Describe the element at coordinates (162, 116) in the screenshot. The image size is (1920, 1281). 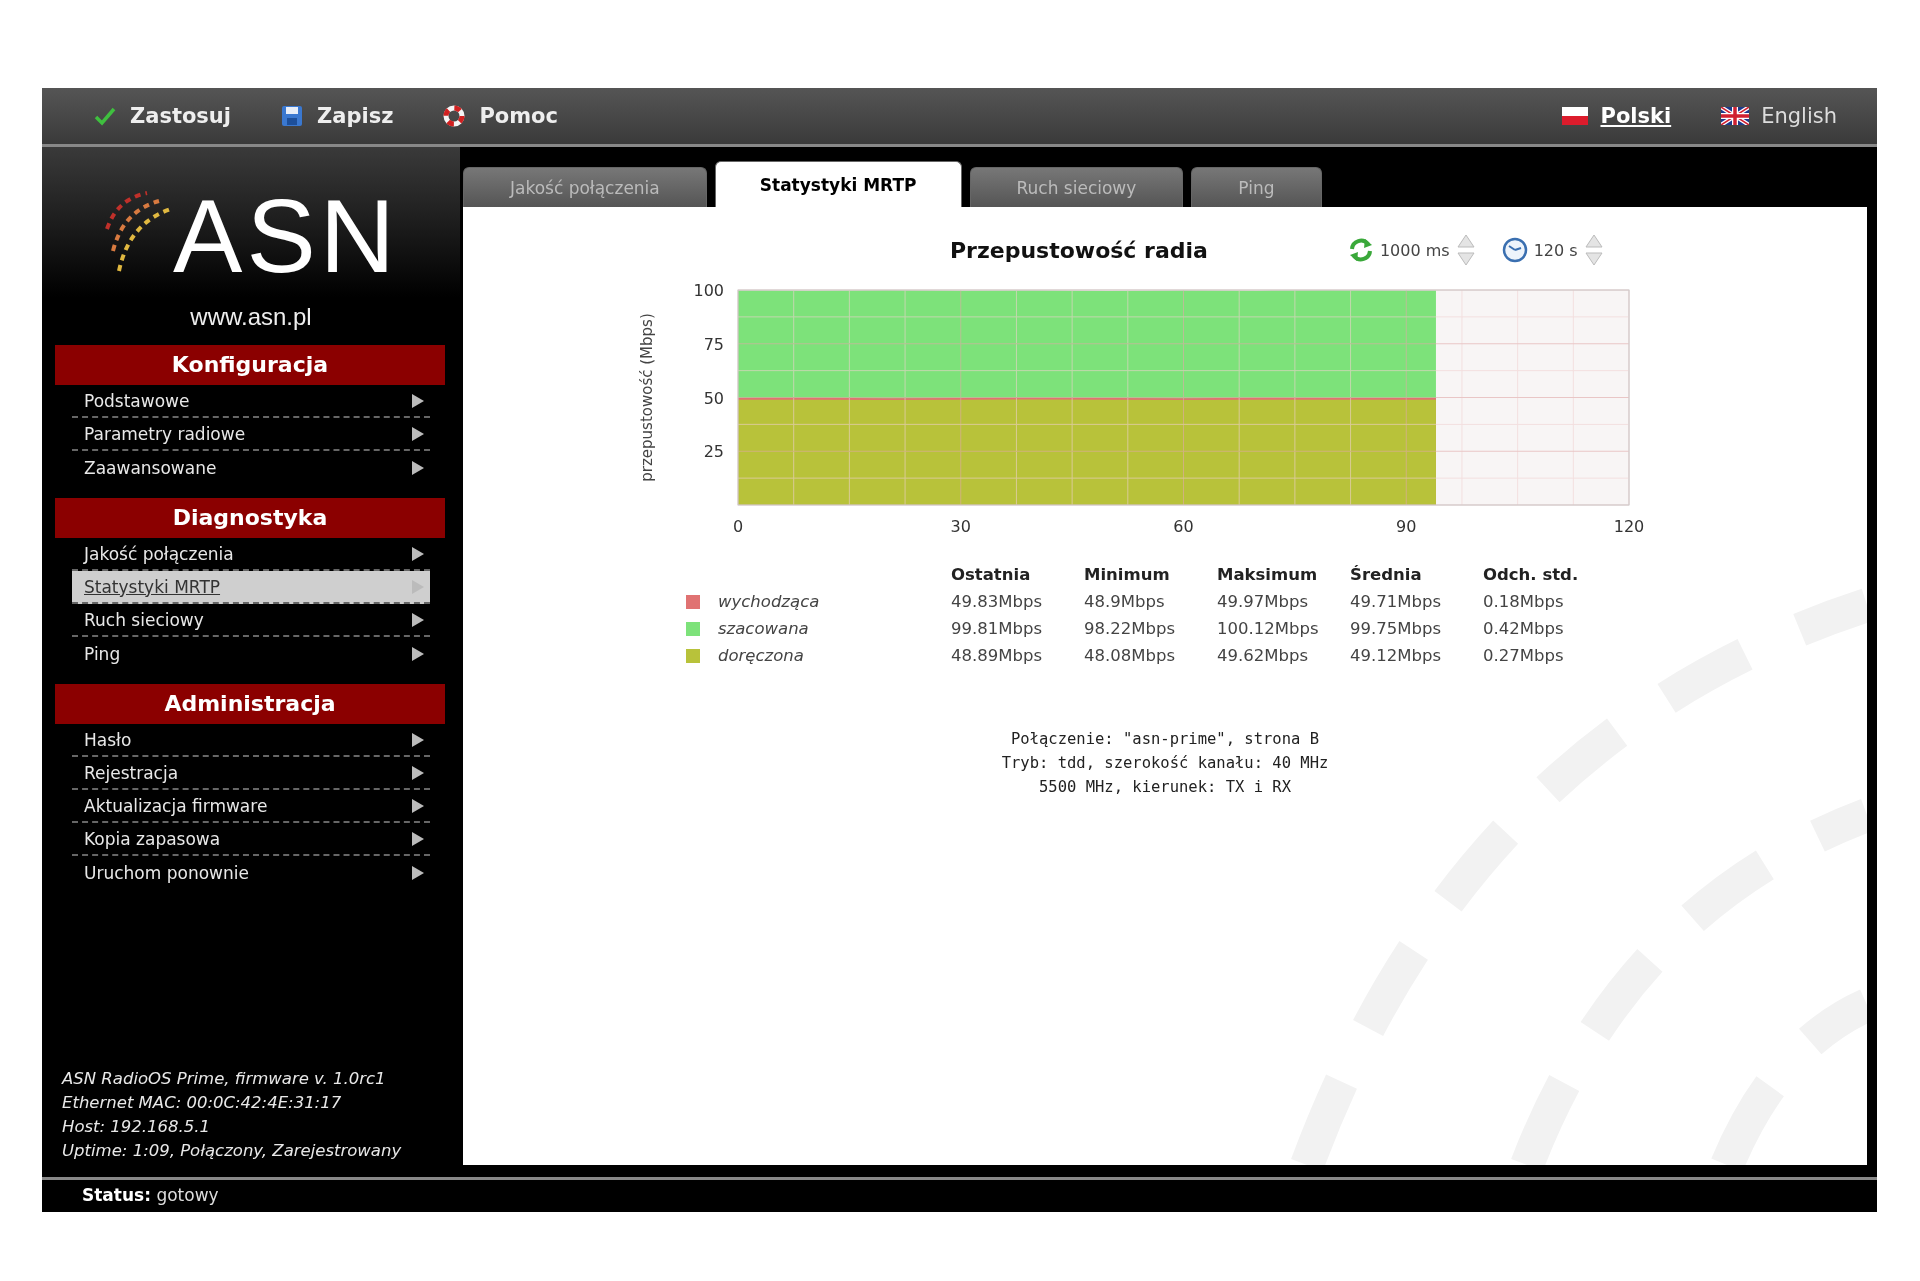
I see `toolbar-button: Zastosuj` at that location.